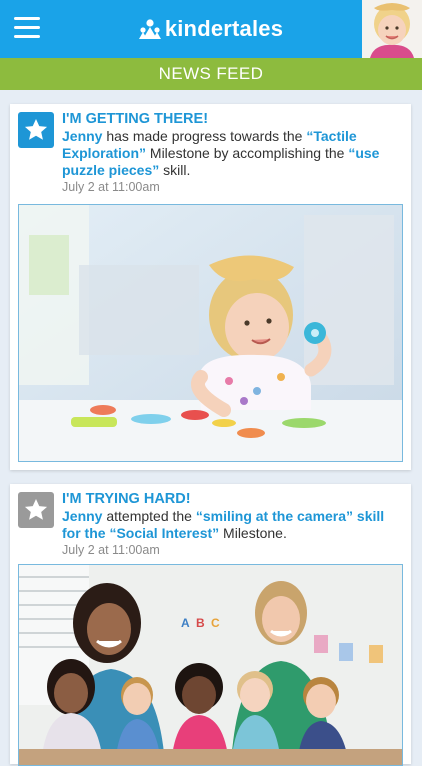 Image resolution: width=422 pixels, height=766 pixels. I want to click on svg-text: C, so click(215, 623).